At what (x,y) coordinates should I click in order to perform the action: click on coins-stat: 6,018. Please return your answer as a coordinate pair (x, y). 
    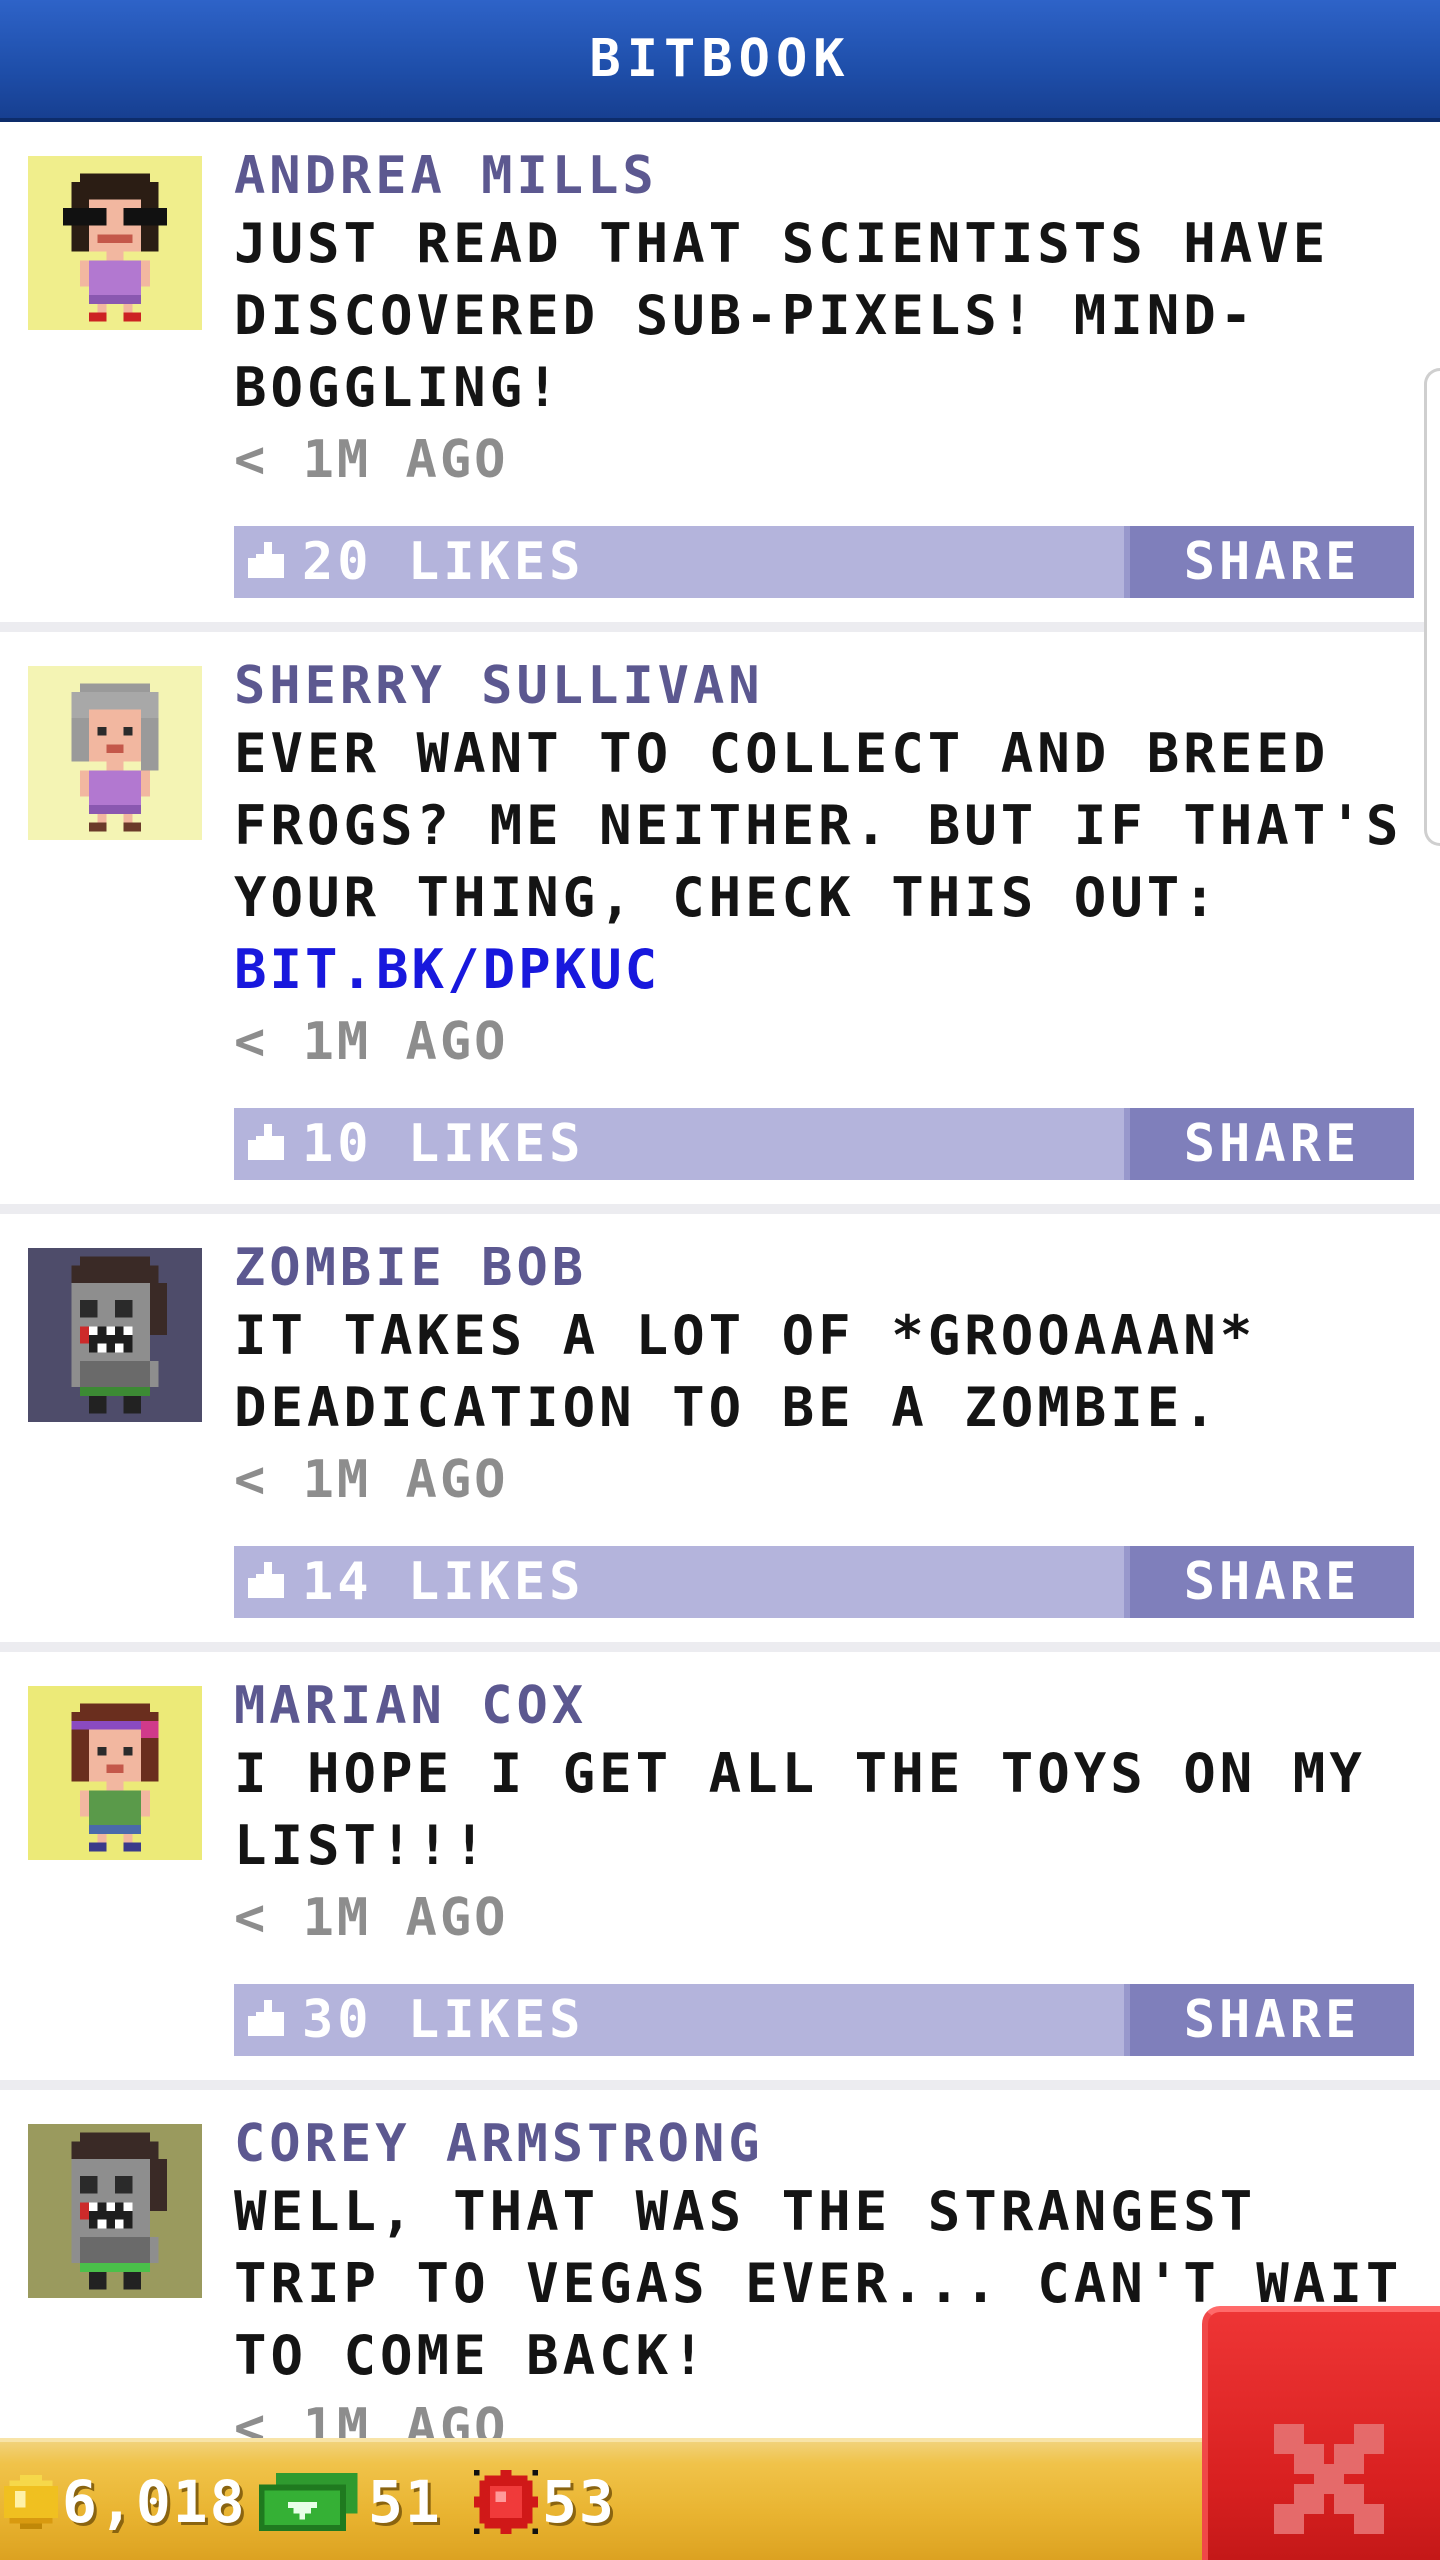
    Looking at the image, I should click on (125, 2502).